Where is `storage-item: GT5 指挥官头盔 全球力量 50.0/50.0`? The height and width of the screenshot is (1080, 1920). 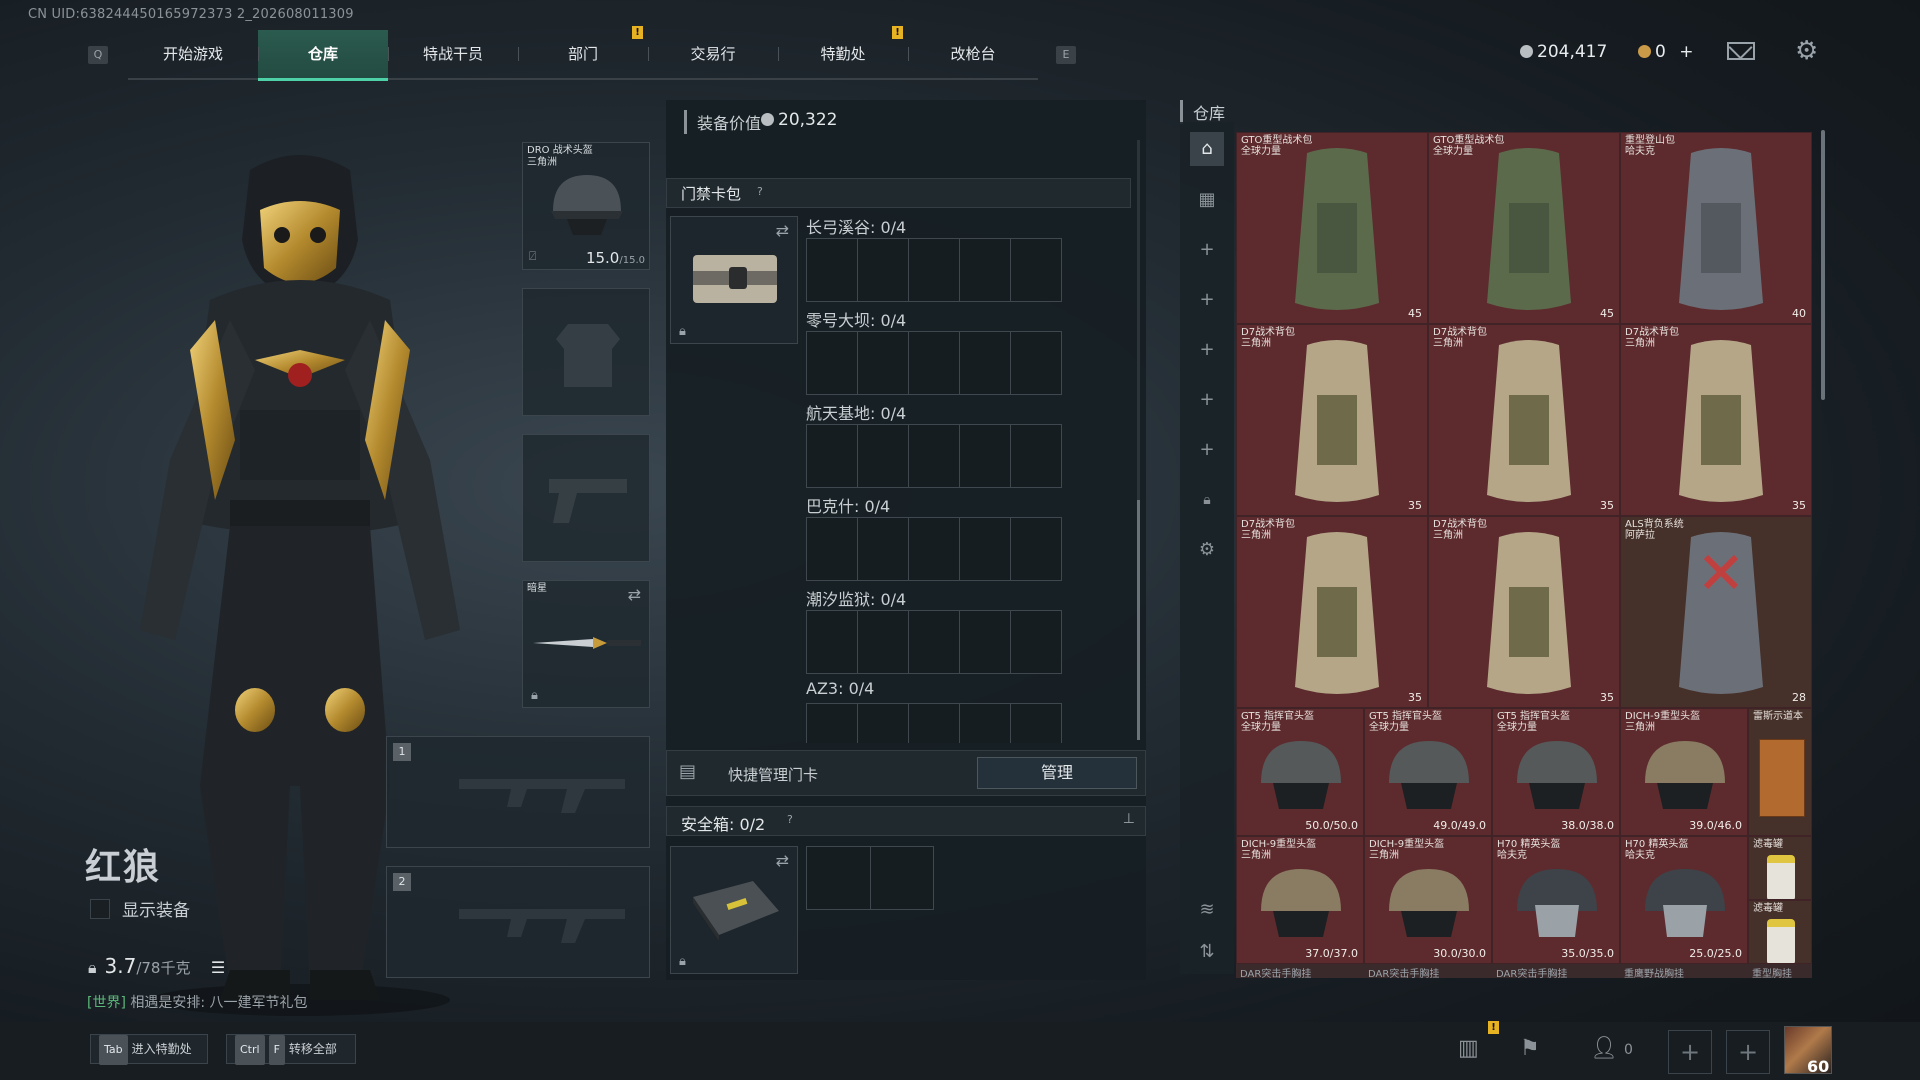 storage-item: GT5 指挥官头盔 全球力量 50.0/50.0 is located at coordinates (1300, 772).